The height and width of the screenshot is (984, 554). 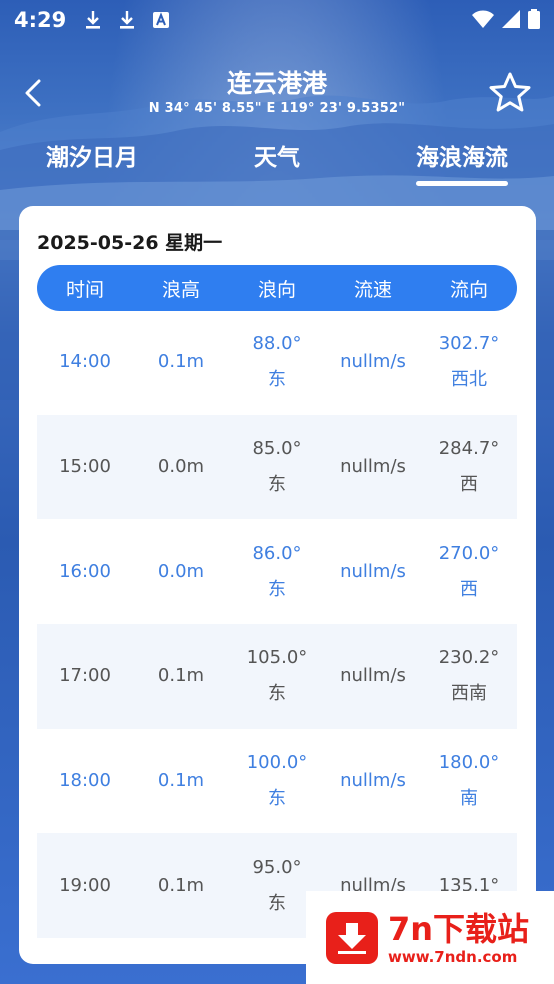 What do you see at coordinates (180, 289) in the screenshot?
I see `column-header-wave-height: 浪高` at bounding box center [180, 289].